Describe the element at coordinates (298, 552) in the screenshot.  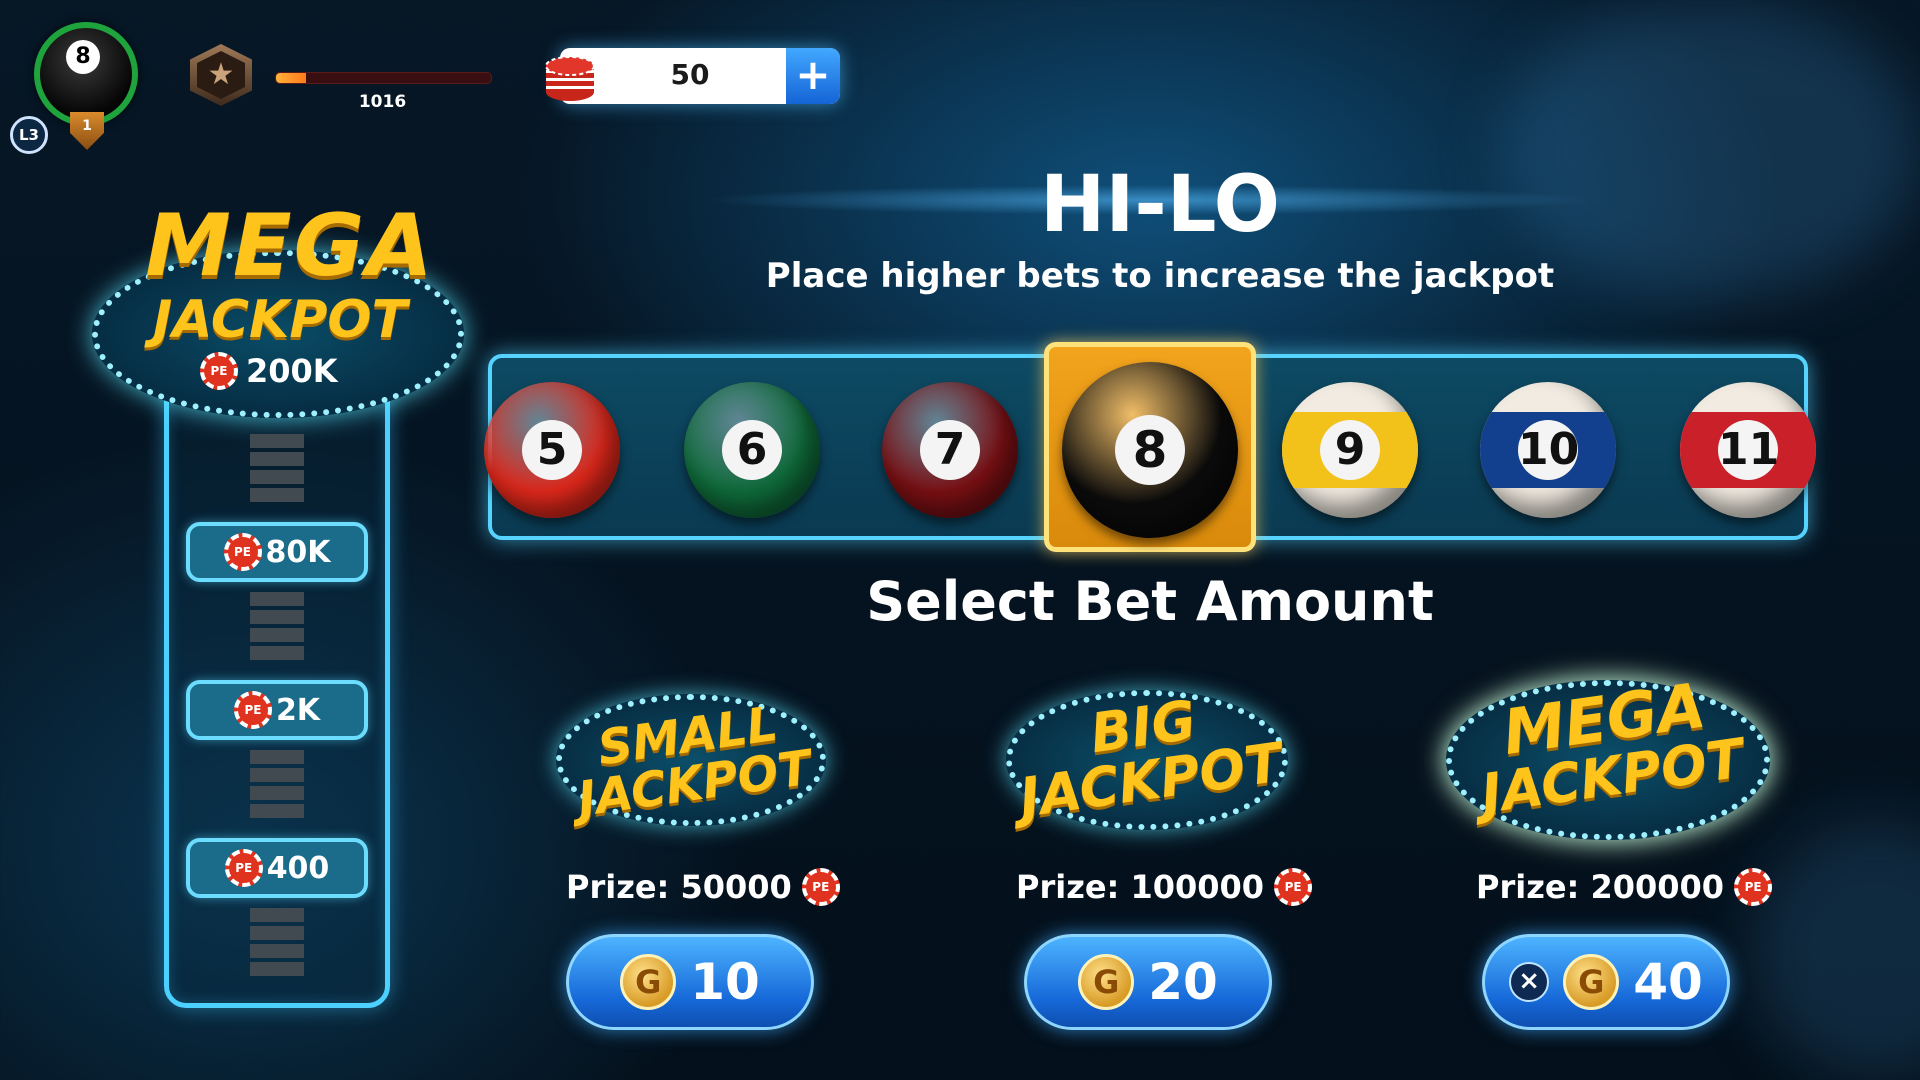
I see `tier-value: 80K` at that location.